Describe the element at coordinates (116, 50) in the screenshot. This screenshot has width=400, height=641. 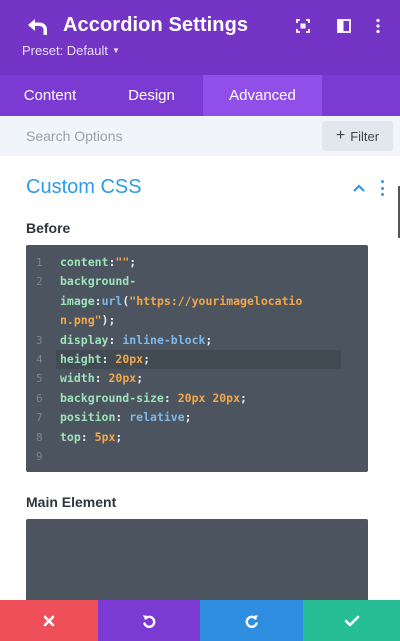
I see `caret-down-icon: ▼` at that location.